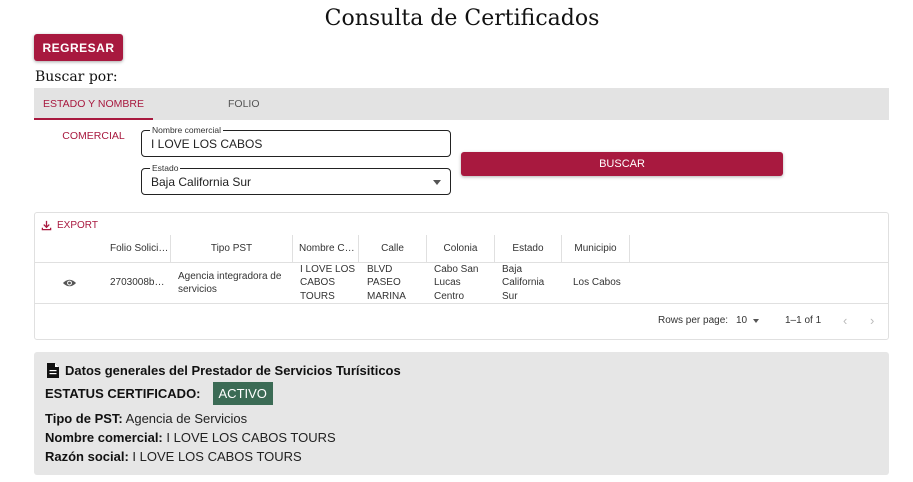  I want to click on cell-nombre: I LOVE LOS CABOS TOURS, so click(328, 282).